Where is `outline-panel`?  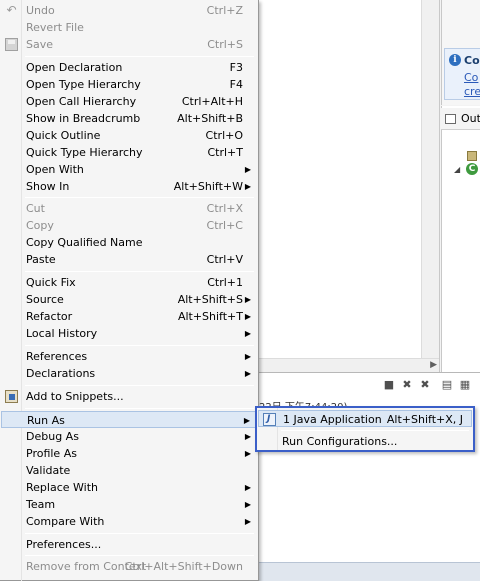
outline-panel is located at coordinates (460, 239).